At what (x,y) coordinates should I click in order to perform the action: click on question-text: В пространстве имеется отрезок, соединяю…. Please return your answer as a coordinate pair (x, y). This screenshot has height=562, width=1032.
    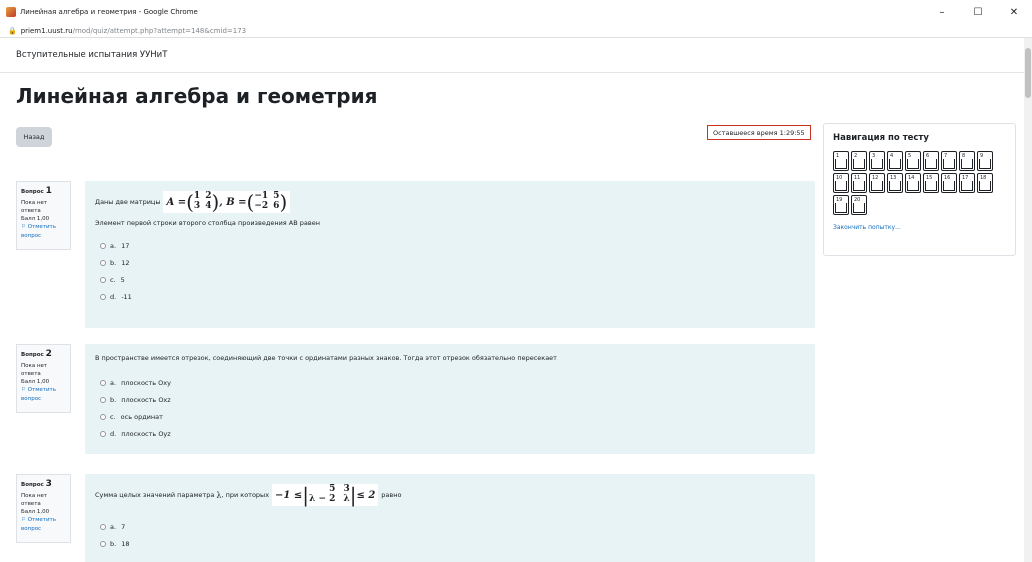
    Looking at the image, I should click on (326, 358).